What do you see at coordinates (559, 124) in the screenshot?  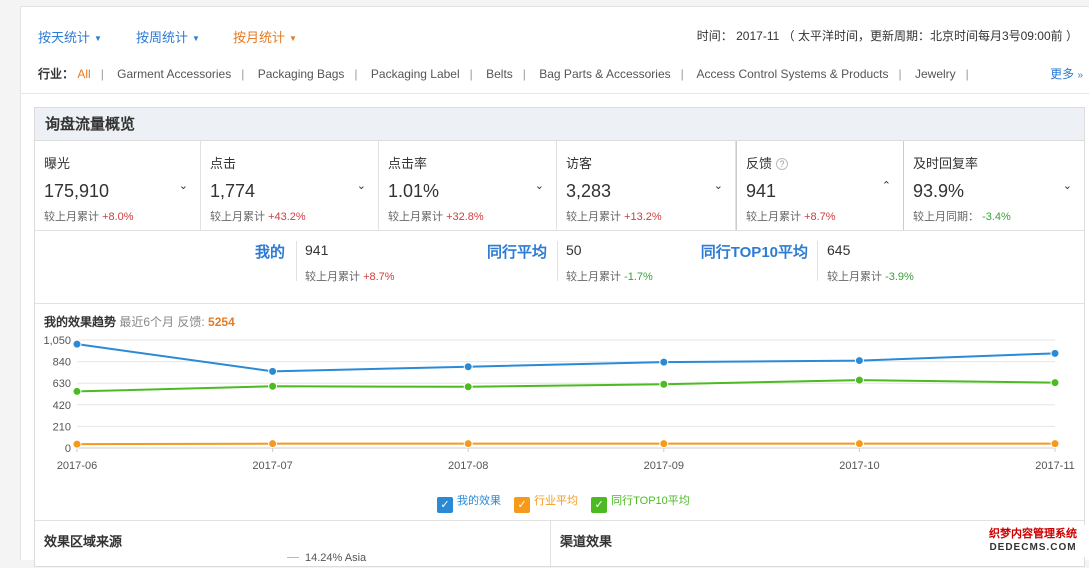 I see `panel-title: 询盘流量概览` at bounding box center [559, 124].